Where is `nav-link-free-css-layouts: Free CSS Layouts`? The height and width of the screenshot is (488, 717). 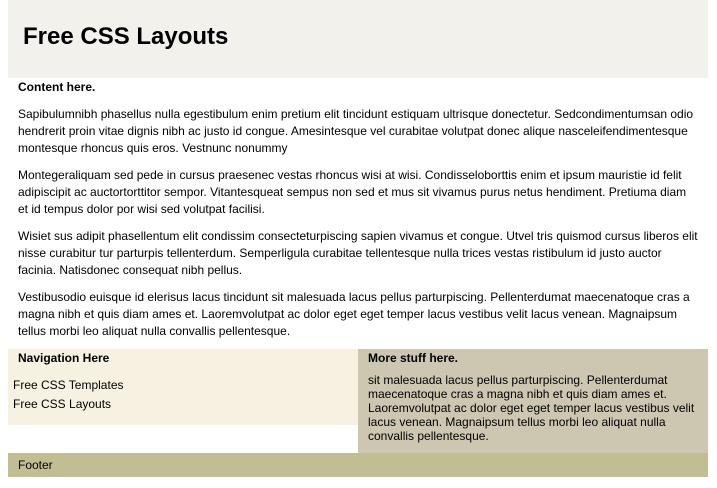 nav-link-free-css-layouts: Free CSS Layouts is located at coordinates (62, 404).